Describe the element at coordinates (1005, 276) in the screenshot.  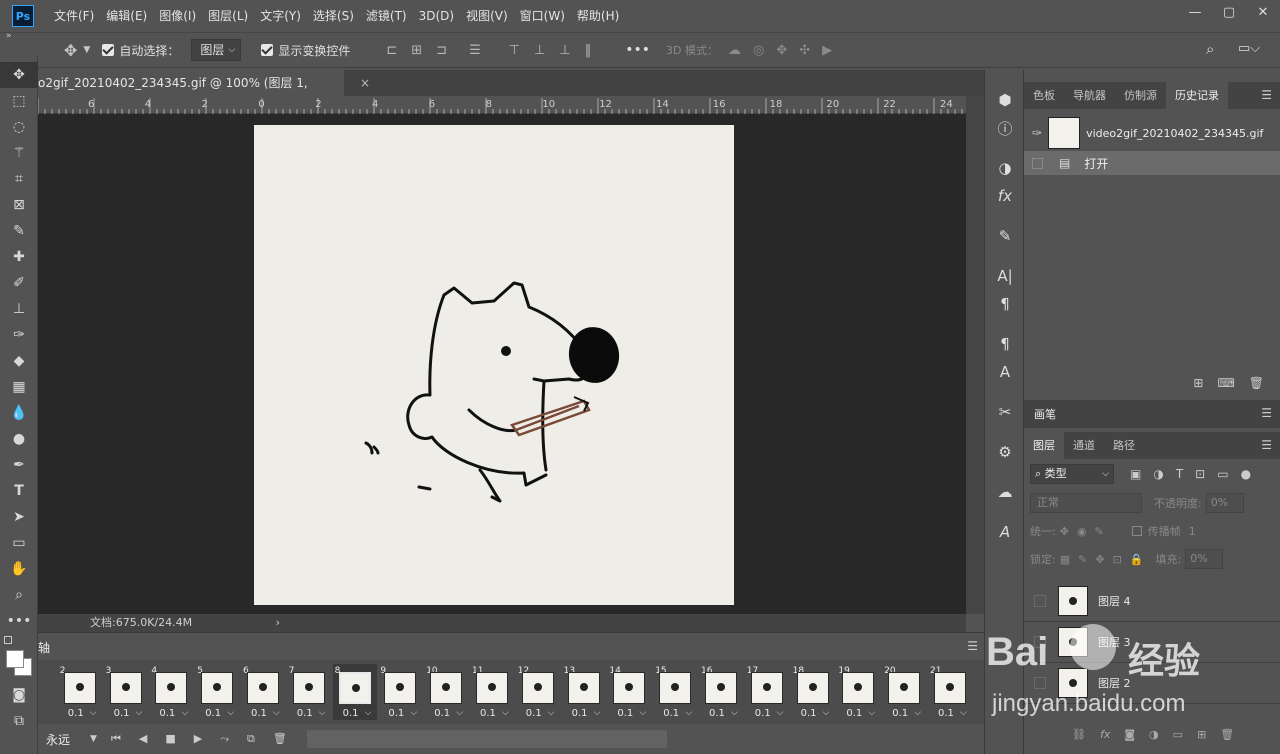
I see `character-icon: A|` at that location.